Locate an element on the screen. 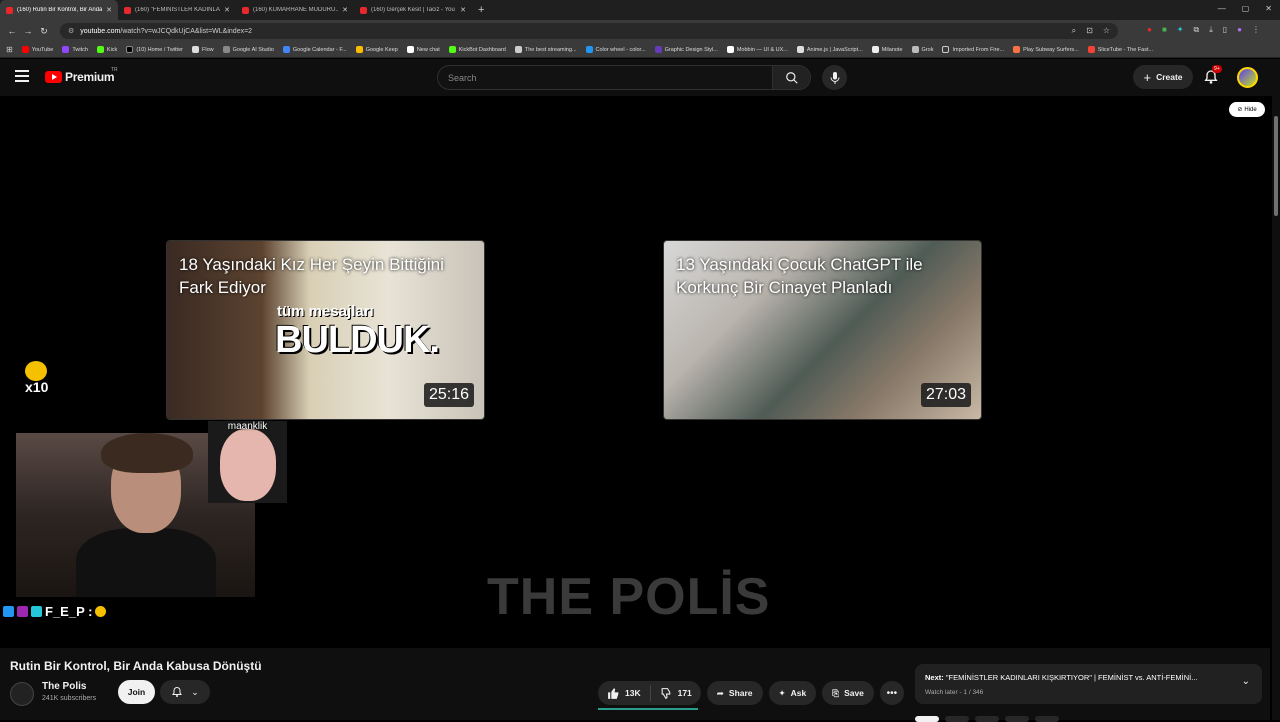  notifications-button: 9+ is located at coordinates (1212, 75).